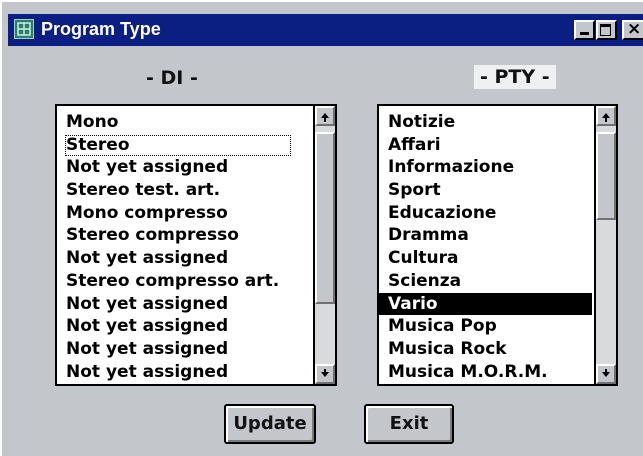 The width and height of the screenshot is (643, 456). I want to click on minimize-icon, so click(584, 30).